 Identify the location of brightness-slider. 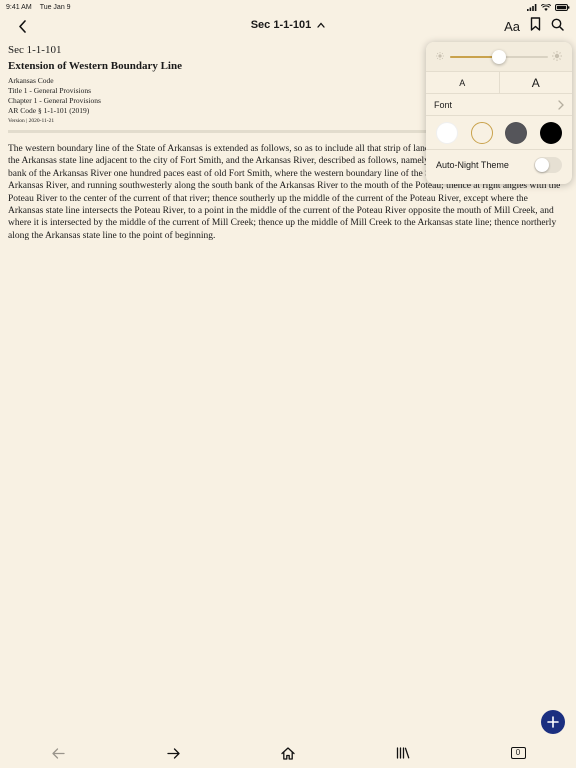
(499, 57).